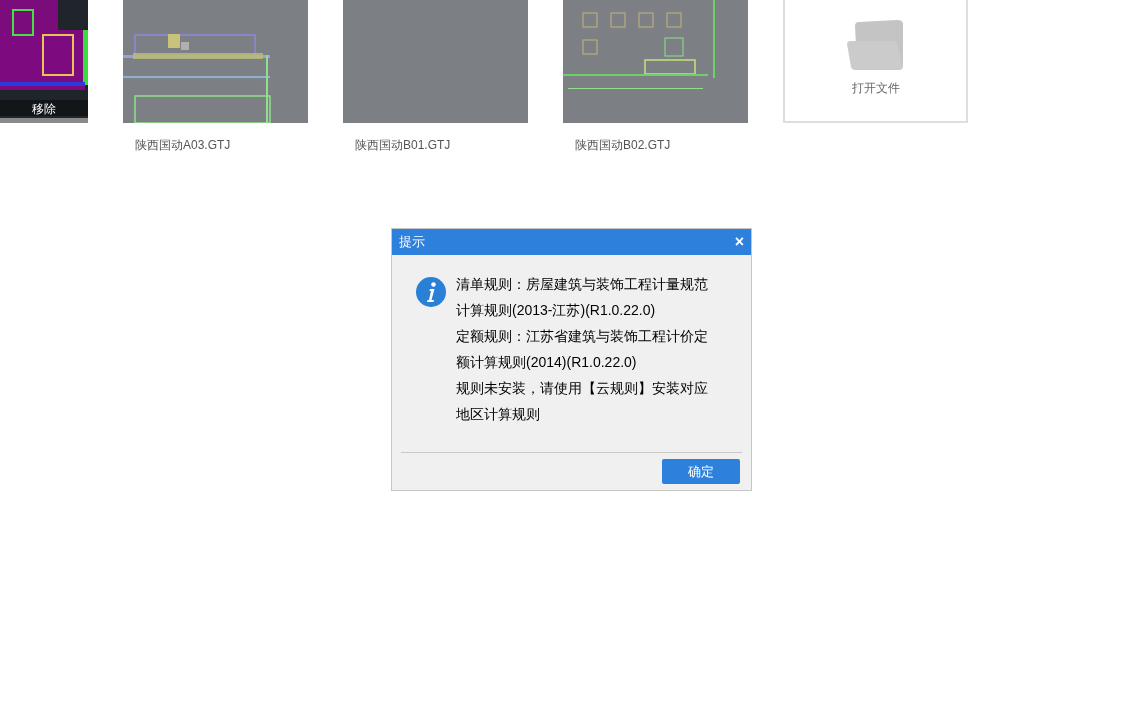 The width and height of the screenshot is (1135, 707). What do you see at coordinates (547, 362) in the screenshot?
I see `message-line: 额计算规则(2014)(R1.0.22.0)` at bounding box center [547, 362].